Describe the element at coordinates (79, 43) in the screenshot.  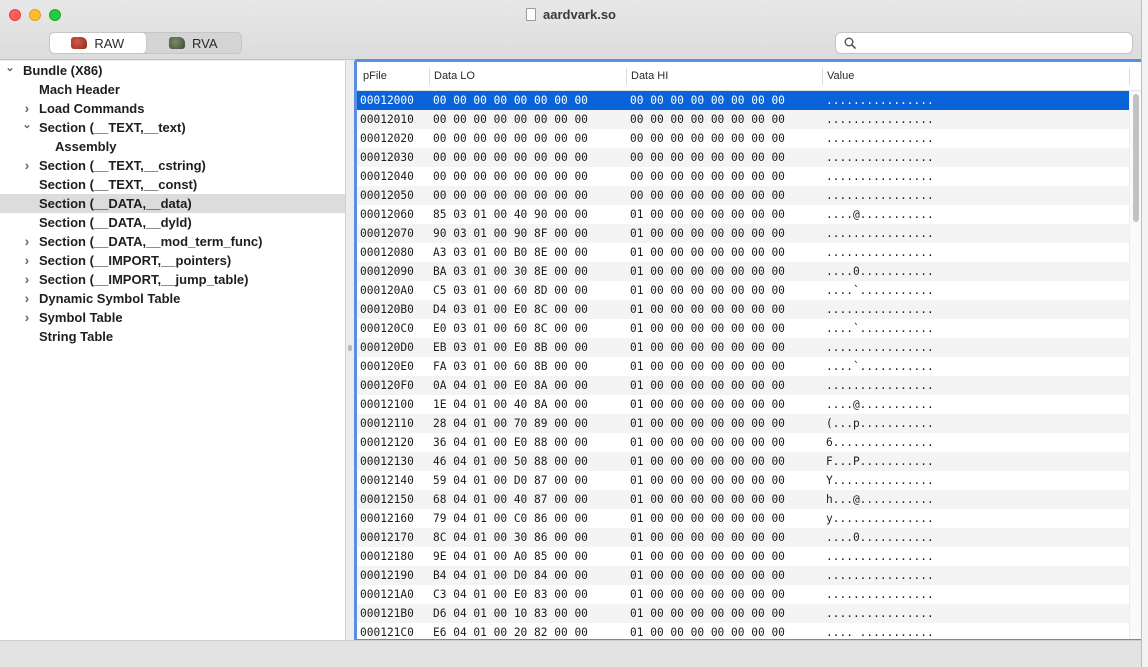
I see `raw-mode-icon` at that location.